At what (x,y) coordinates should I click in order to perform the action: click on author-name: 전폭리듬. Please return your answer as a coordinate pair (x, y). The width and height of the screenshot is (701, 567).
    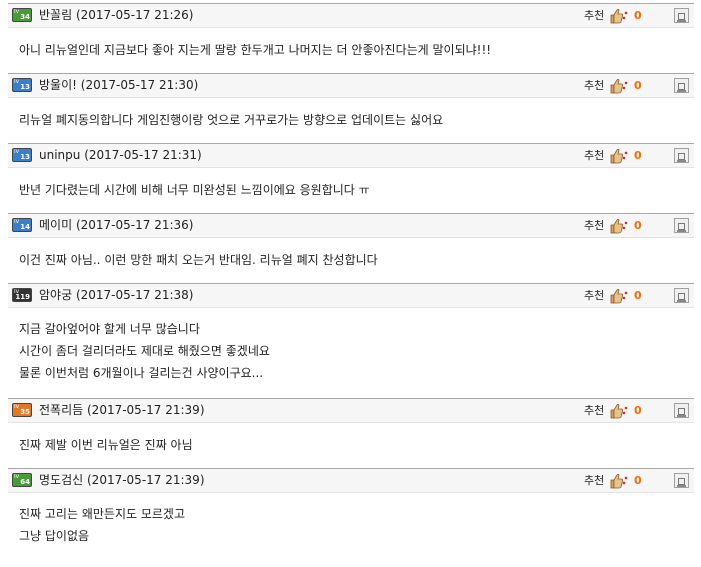
    Looking at the image, I should click on (61, 410).